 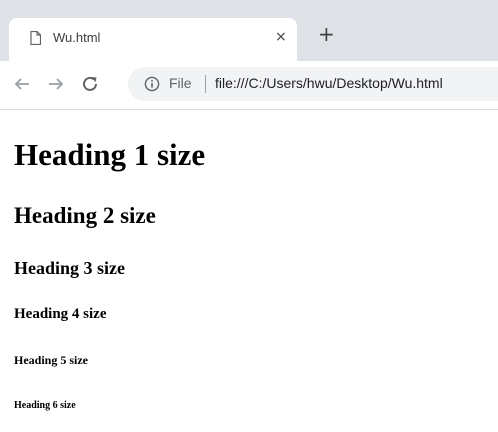 I want to click on heading-5: Heading 5 size, so click(x=51, y=360).